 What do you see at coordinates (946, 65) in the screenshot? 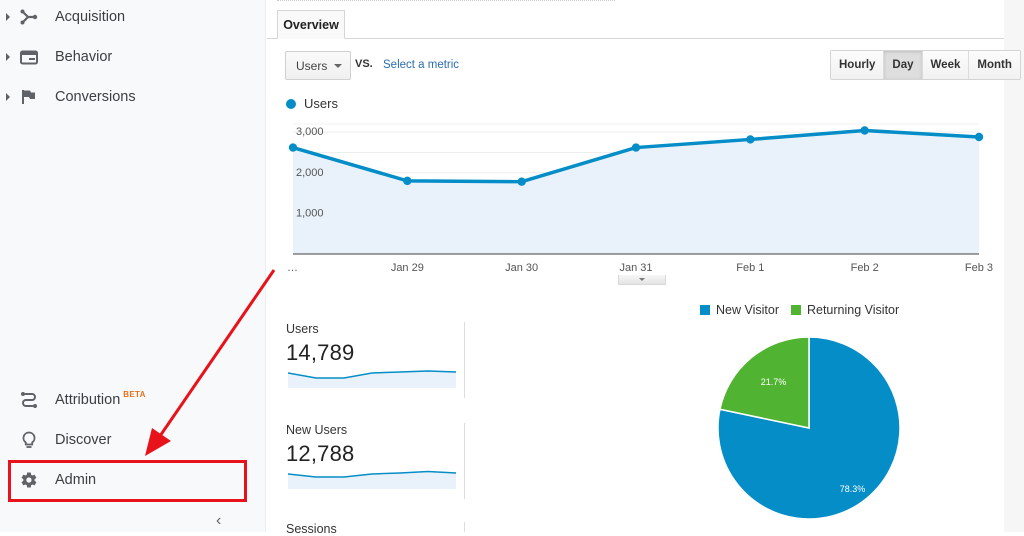
I see `period-week-button: Week` at bounding box center [946, 65].